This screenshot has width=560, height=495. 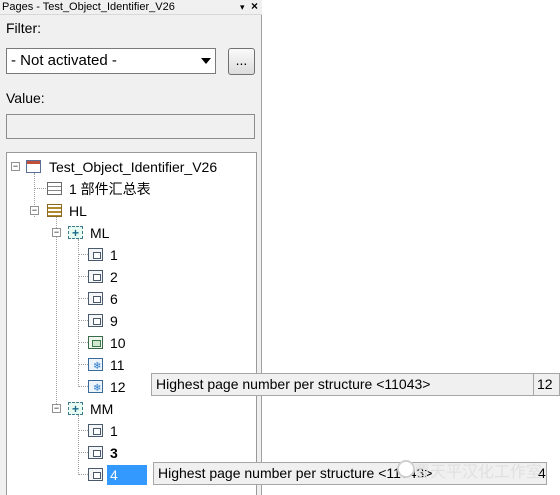 I want to click on tree-node-label: 3, so click(x=114, y=453).